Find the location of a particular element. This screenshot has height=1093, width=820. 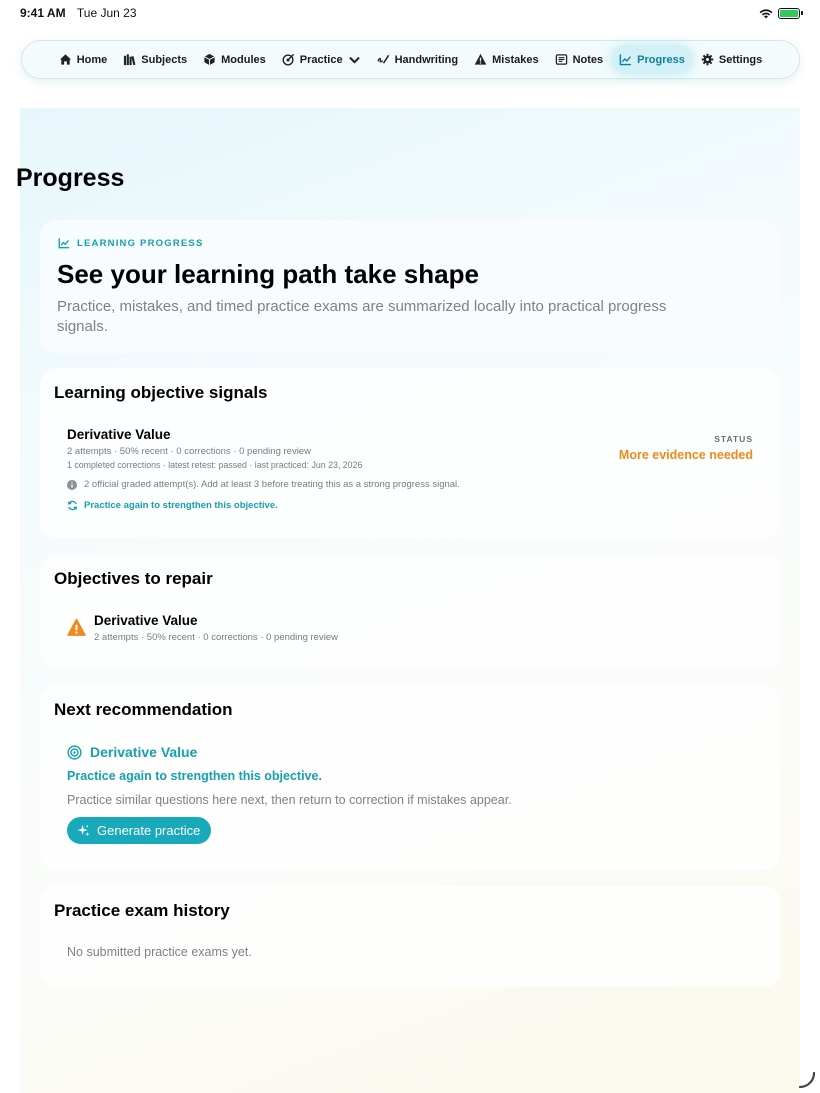

nav-item-settings: Settings is located at coordinates (731, 59).